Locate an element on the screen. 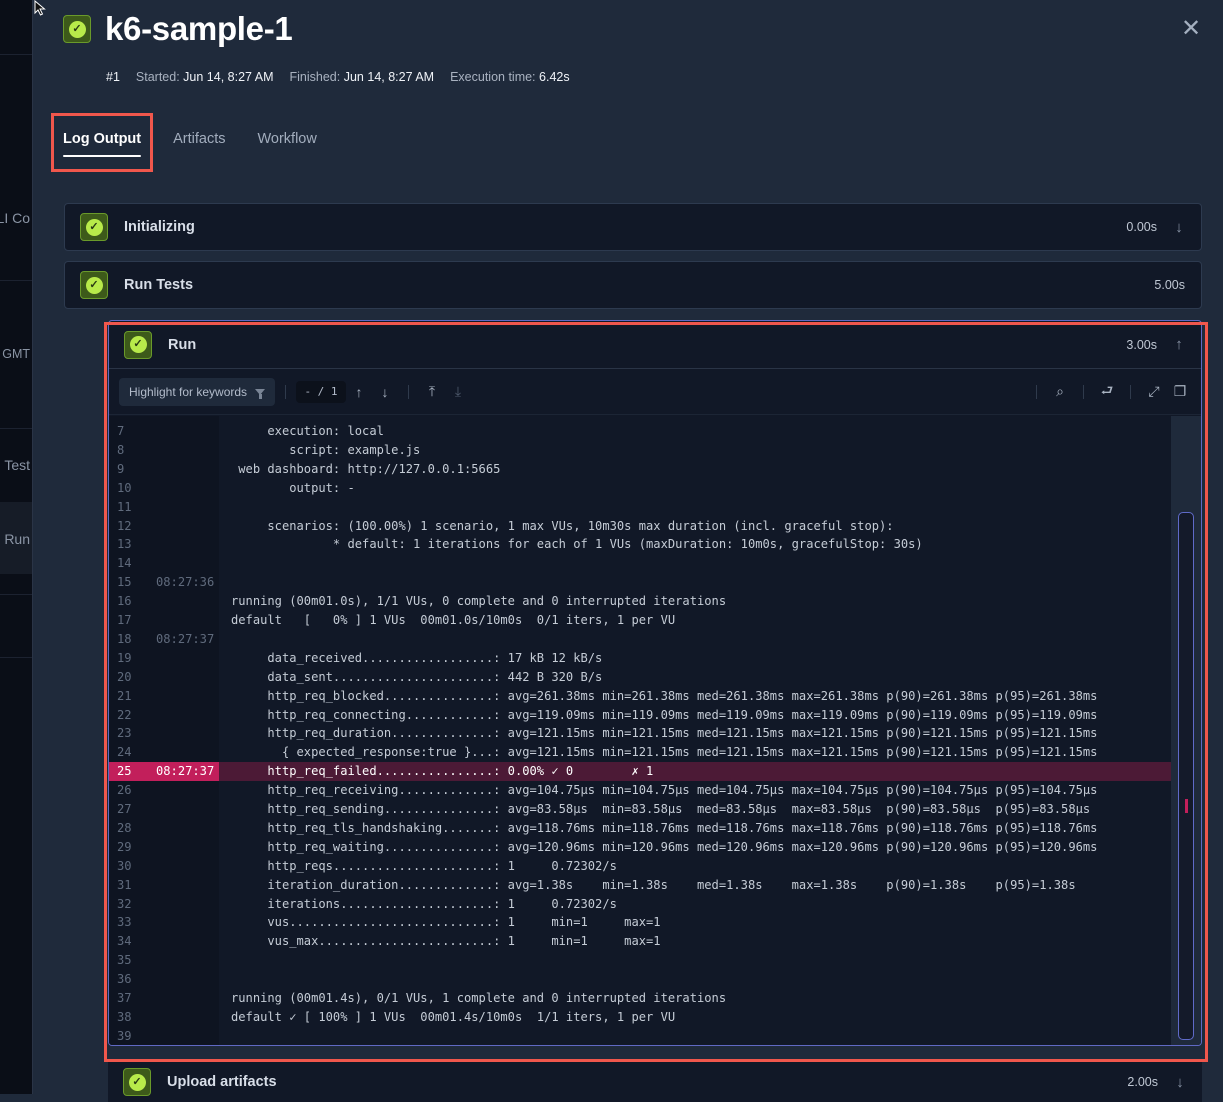 The width and height of the screenshot is (1223, 1102). execution-time-info: Execution time: 6.42s is located at coordinates (510, 77).